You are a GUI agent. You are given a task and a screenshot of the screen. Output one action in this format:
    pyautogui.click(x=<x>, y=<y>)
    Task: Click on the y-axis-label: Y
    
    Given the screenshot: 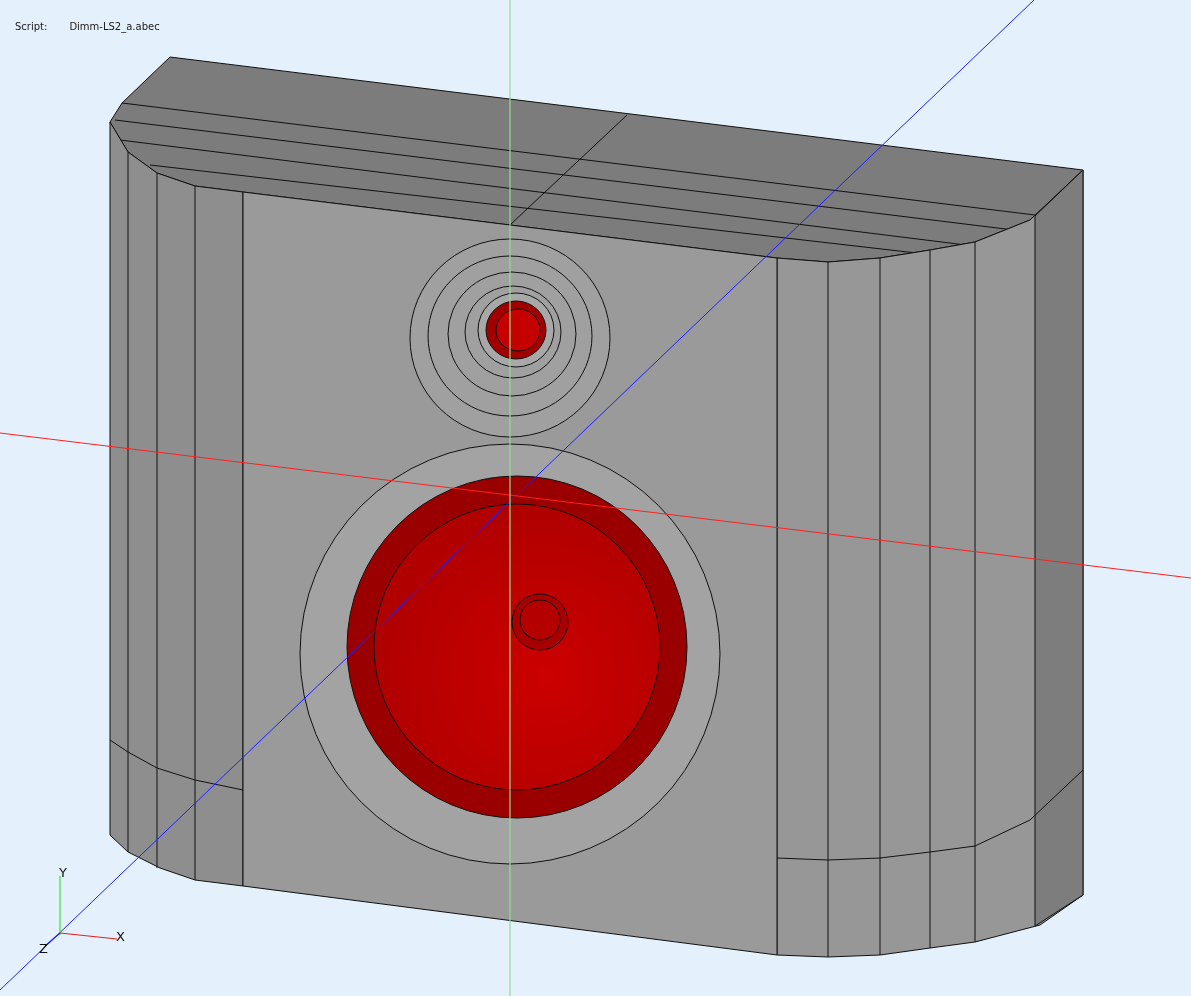 What is the action you would take?
    pyautogui.click(x=63, y=872)
    